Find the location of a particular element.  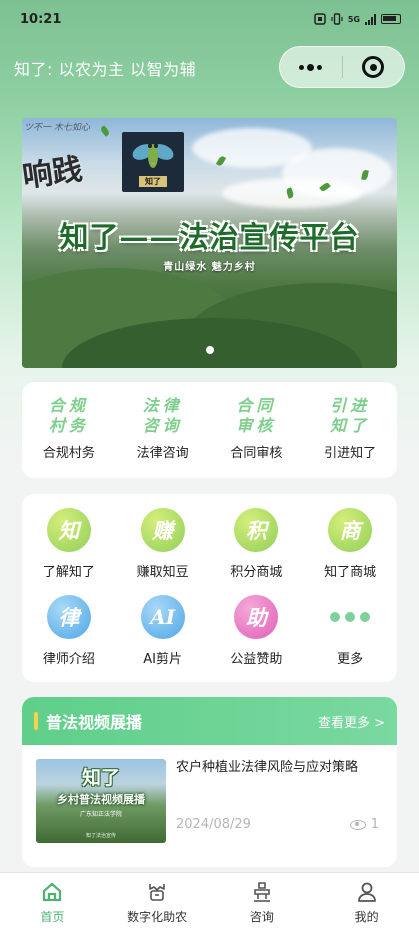

grid-item-points-mall: 积 积分商城 is located at coordinates (257, 551).